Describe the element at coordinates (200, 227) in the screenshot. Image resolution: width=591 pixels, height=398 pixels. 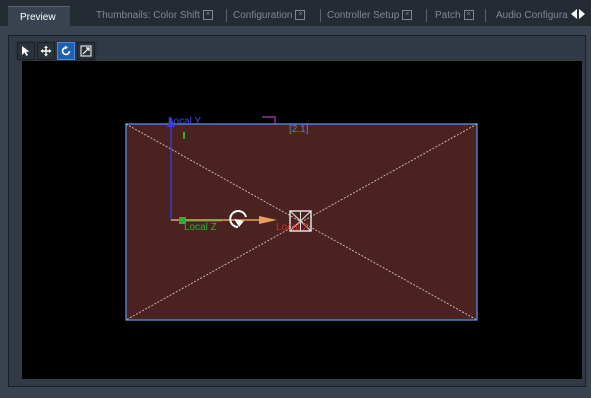
I see `local-z-label: Local Z` at that location.